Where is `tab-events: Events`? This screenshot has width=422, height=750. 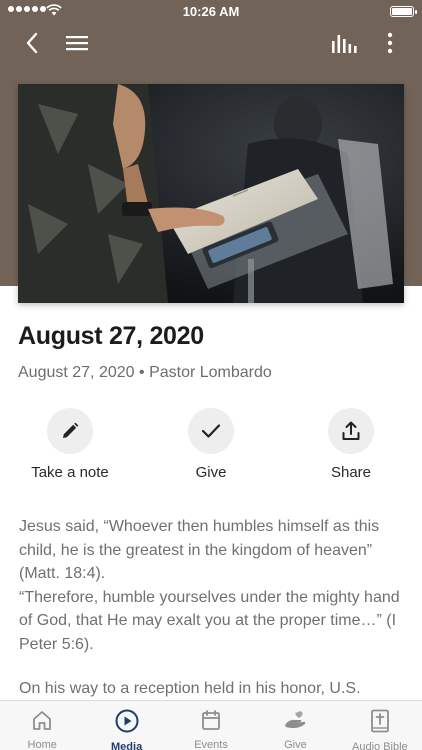
tab-events: Events is located at coordinates (211, 725).